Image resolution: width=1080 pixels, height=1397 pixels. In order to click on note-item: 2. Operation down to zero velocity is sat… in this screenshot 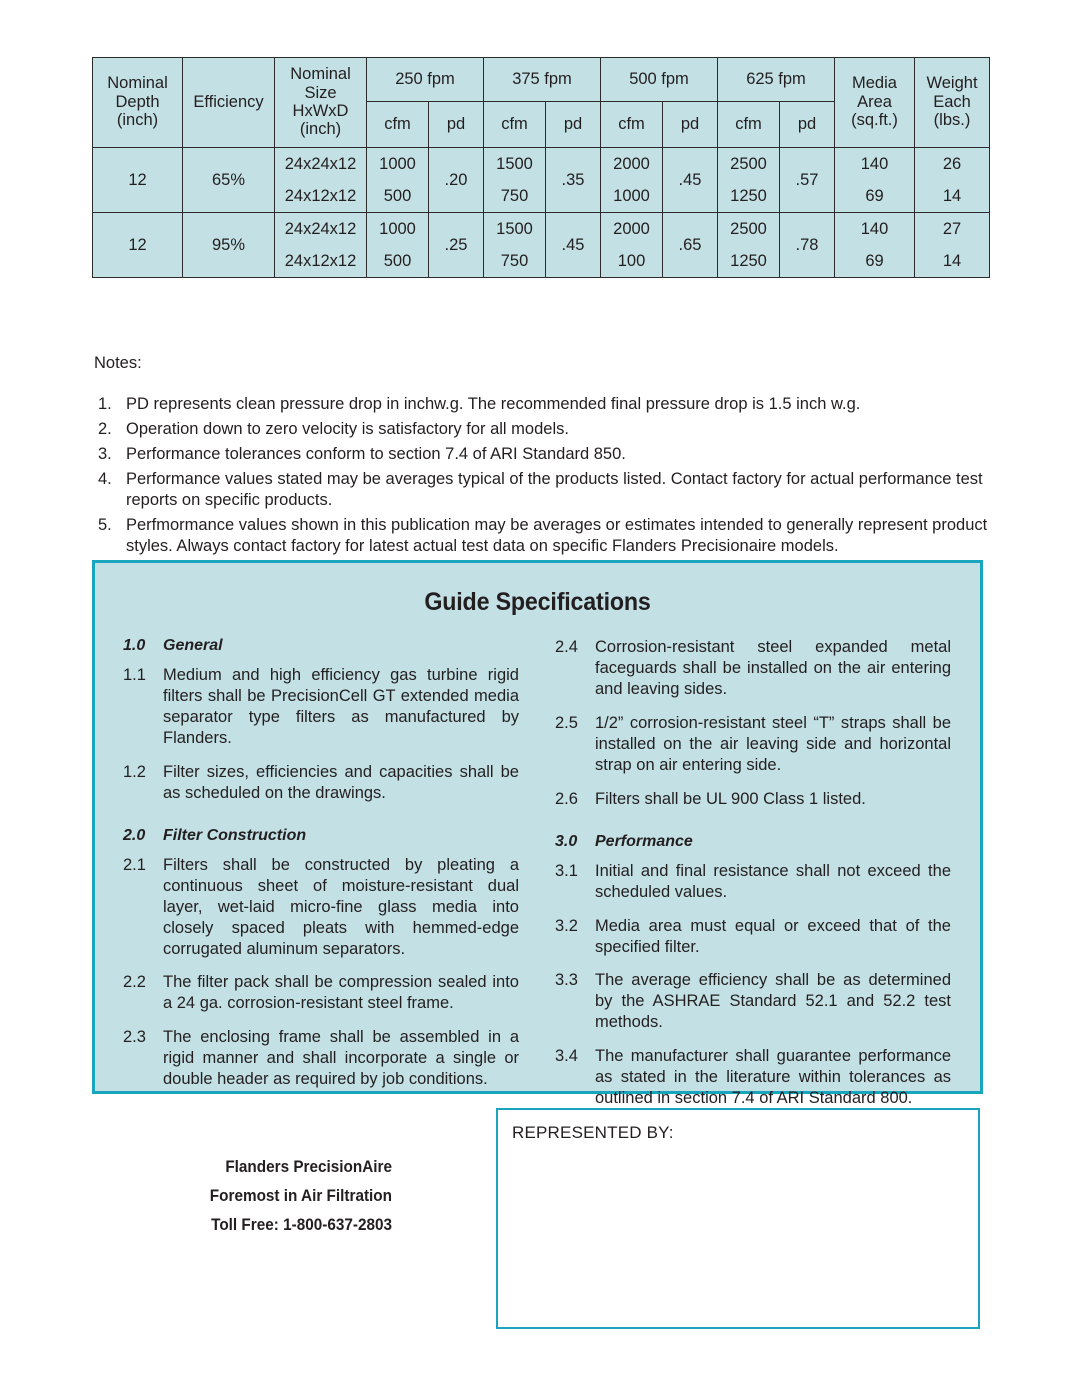, I will do `click(544, 429)`.